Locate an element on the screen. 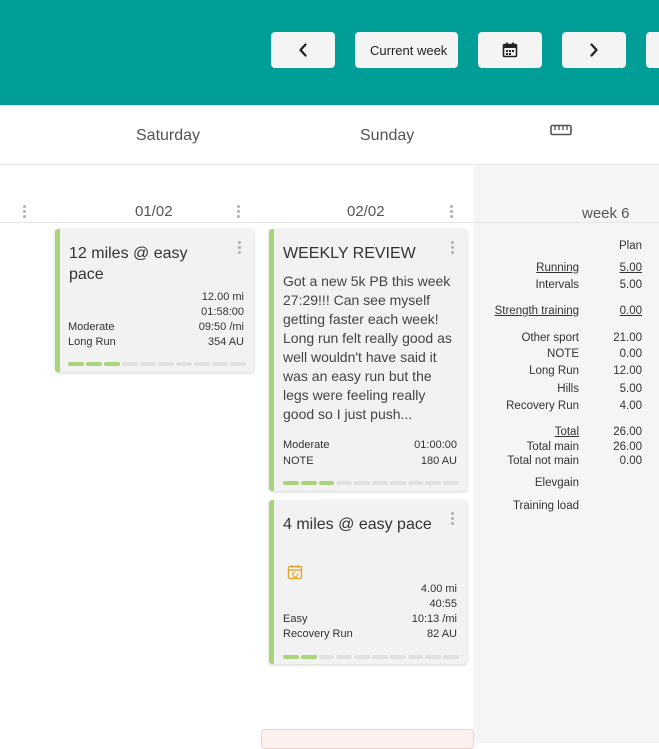 This screenshot has height=749, width=659. card-load: 354 AU is located at coordinates (225, 342).